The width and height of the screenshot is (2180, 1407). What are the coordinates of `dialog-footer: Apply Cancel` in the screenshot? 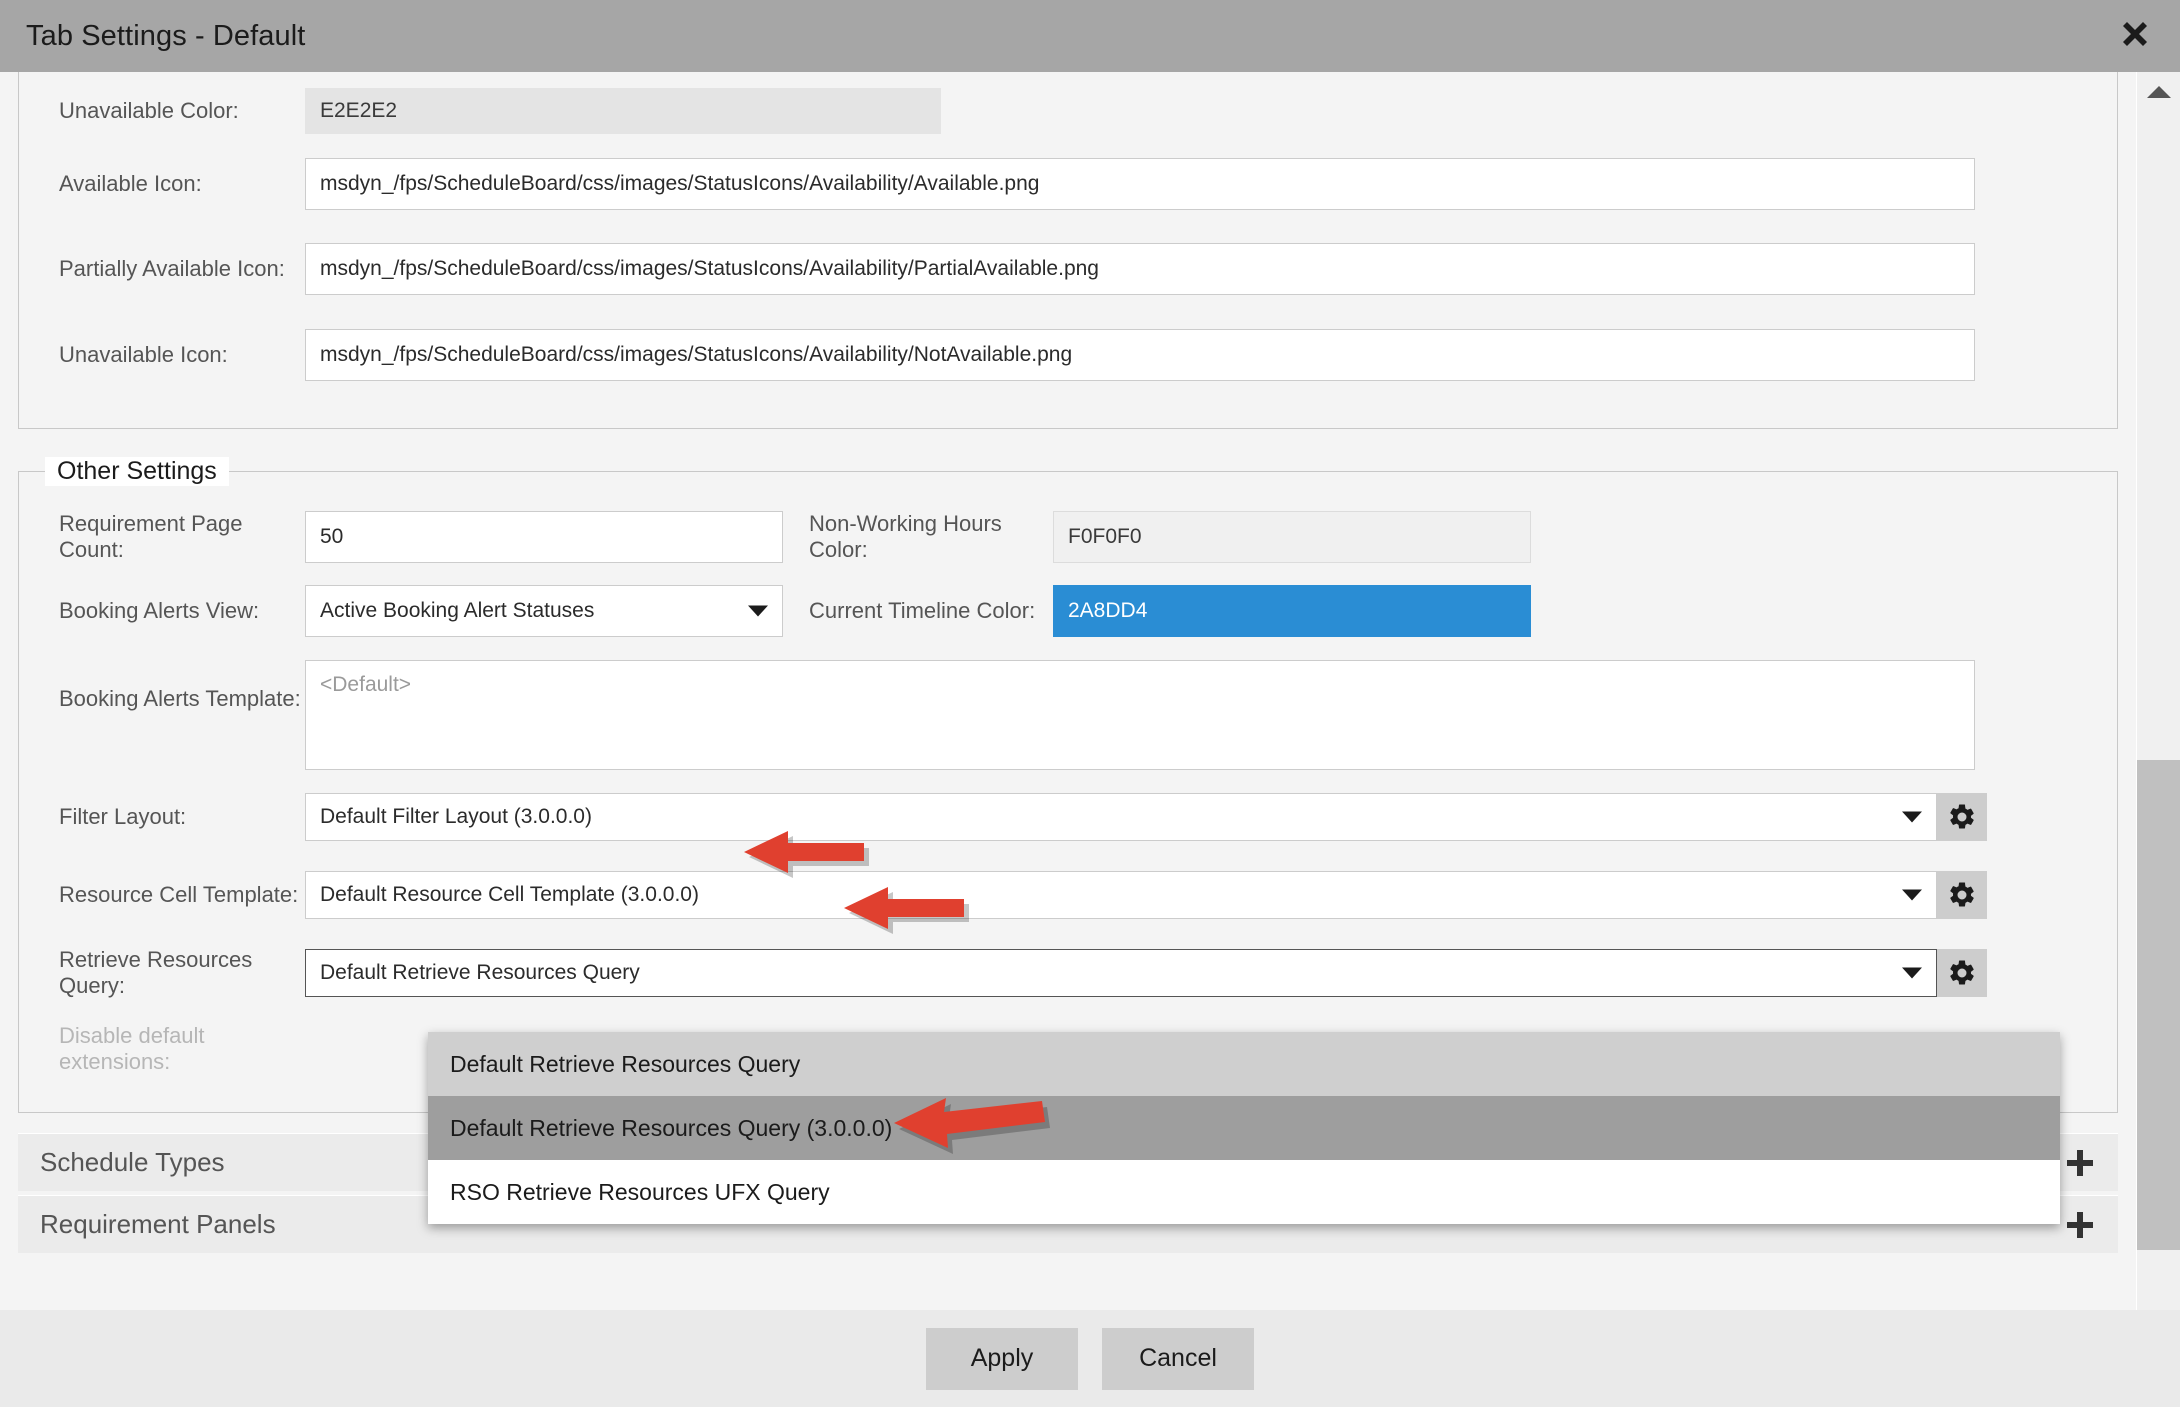 It's located at (1090, 1358).